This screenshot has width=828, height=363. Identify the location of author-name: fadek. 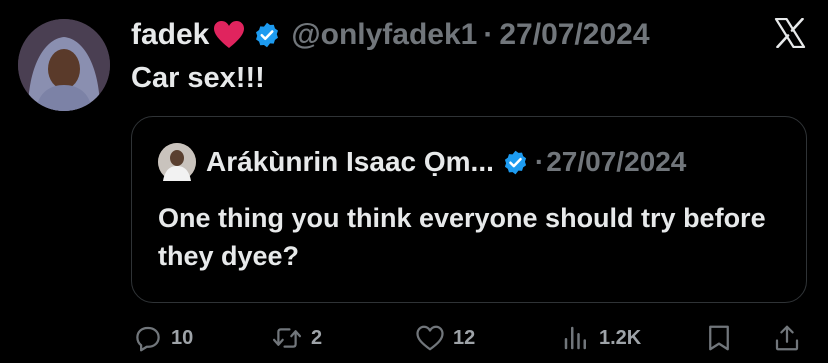
(170, 35).